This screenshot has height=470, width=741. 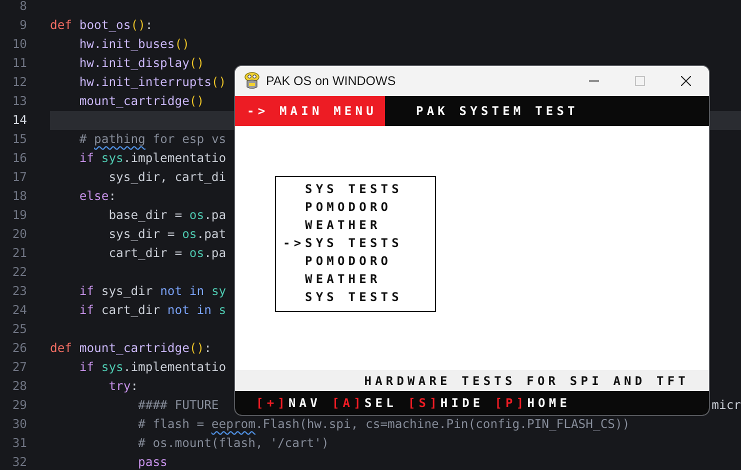 I want to click on line-number: 11, so click(x=19, y=63).